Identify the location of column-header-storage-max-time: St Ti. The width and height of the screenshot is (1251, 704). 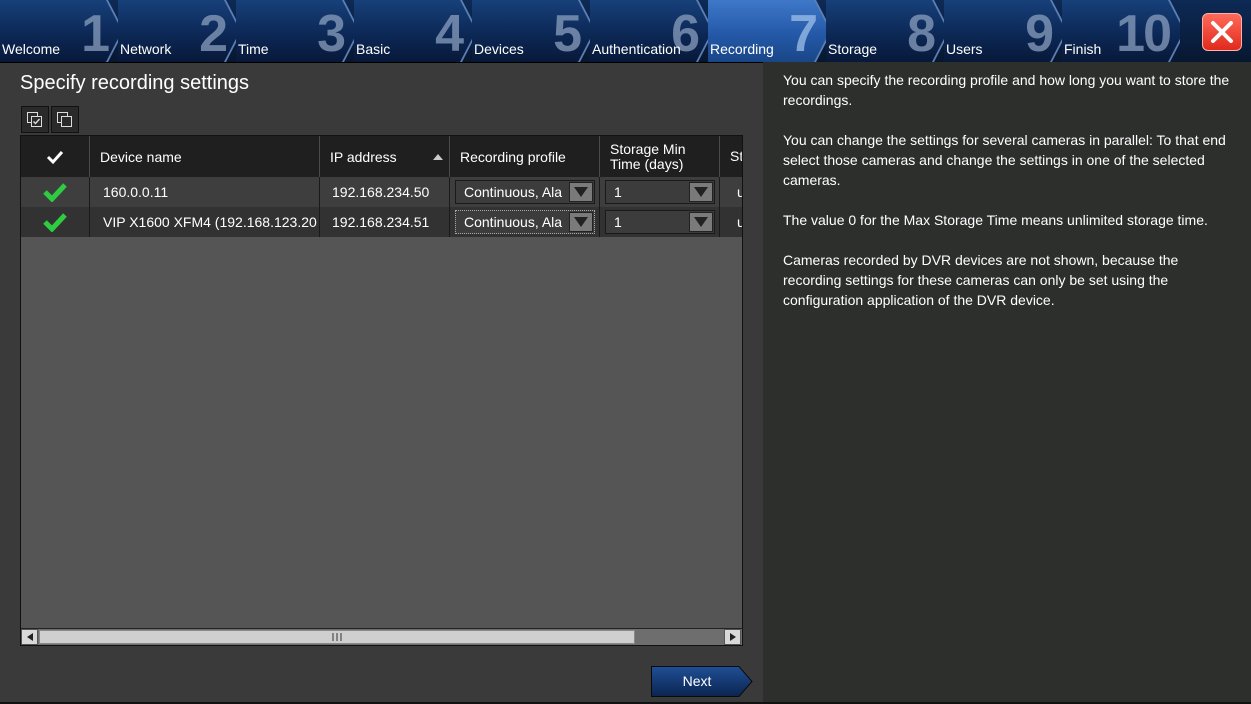
(731, 156).